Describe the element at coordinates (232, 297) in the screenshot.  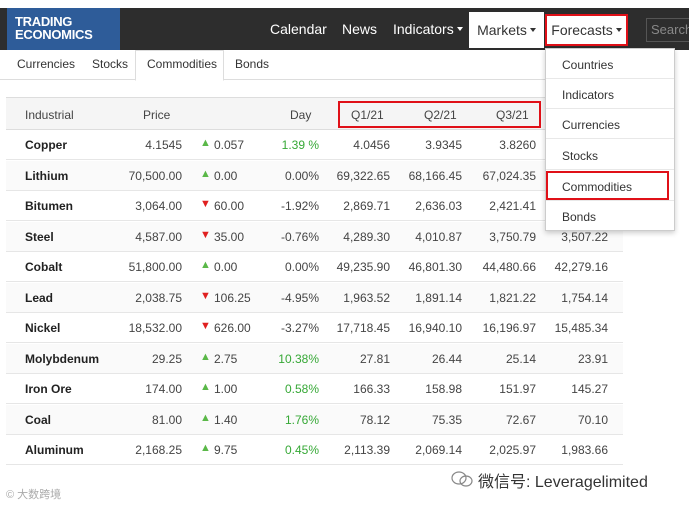
I see `cell-change: 106.25` at that location.